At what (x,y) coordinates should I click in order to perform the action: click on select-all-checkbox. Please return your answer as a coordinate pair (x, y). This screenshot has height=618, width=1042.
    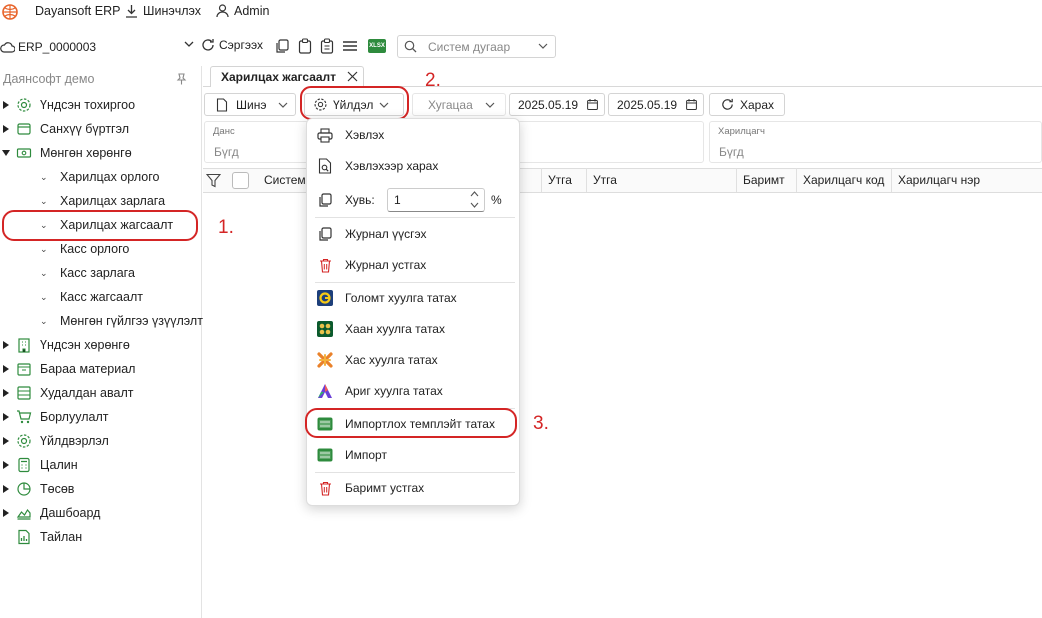
    Looking at the image, I should click on (240, 180).